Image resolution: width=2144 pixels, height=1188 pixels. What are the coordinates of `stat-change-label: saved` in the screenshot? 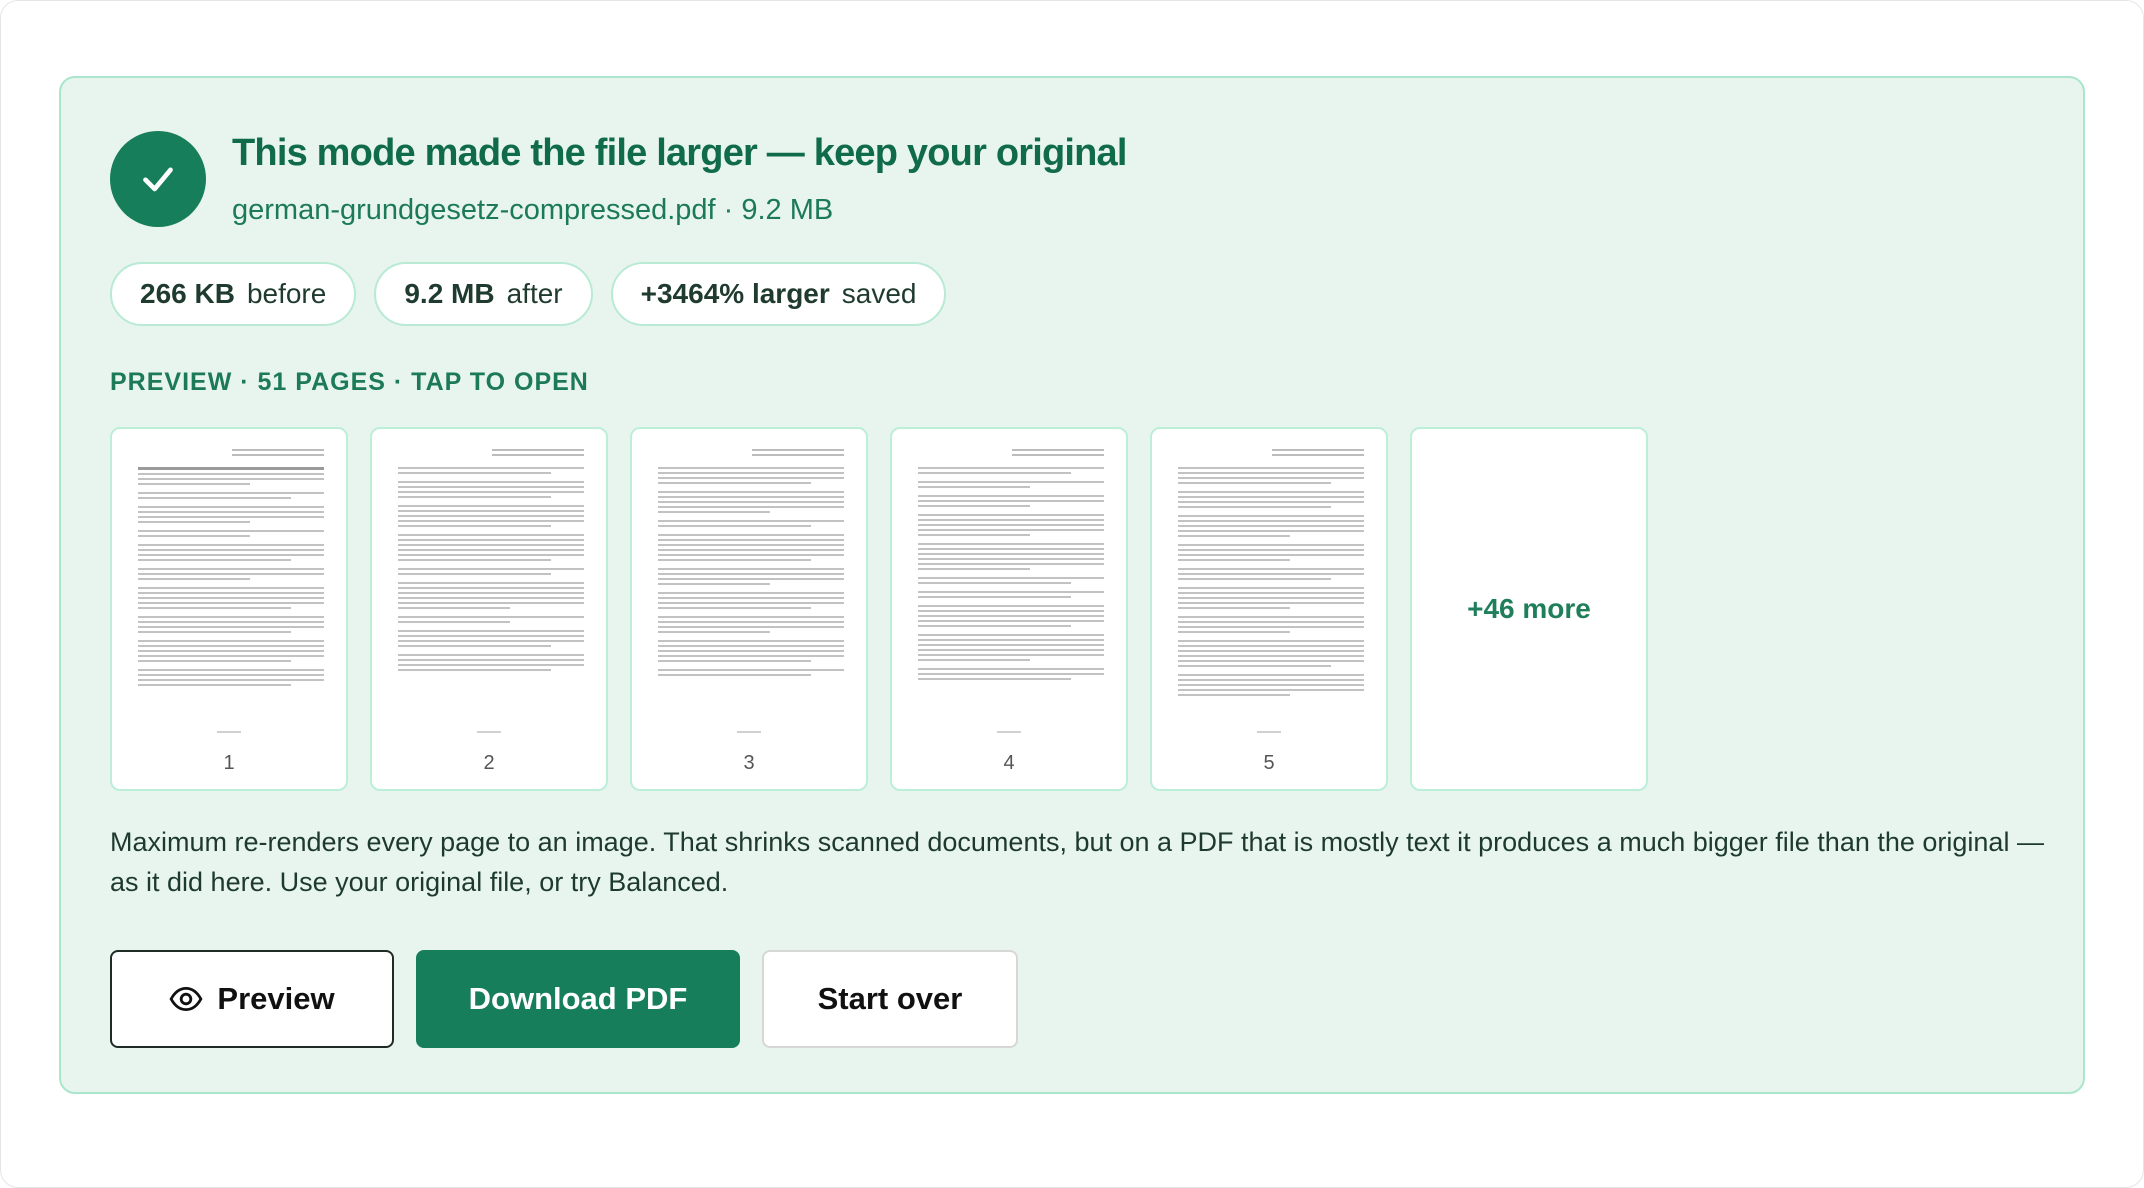 It's located at (879, 293).